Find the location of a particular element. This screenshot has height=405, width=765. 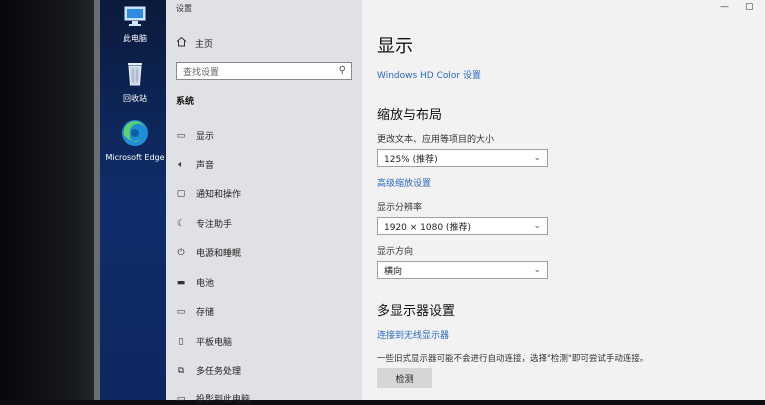

advanced-scaling-link: 高级缩放设置 is located at coordinates (404, 182).